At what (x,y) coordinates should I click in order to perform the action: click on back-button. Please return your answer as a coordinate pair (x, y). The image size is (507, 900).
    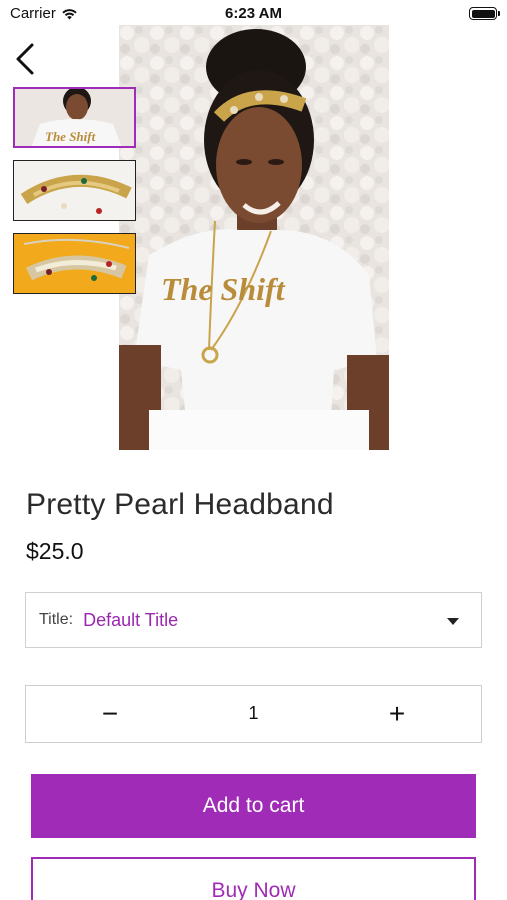
    Looking at the image, I should click on (27, 60).